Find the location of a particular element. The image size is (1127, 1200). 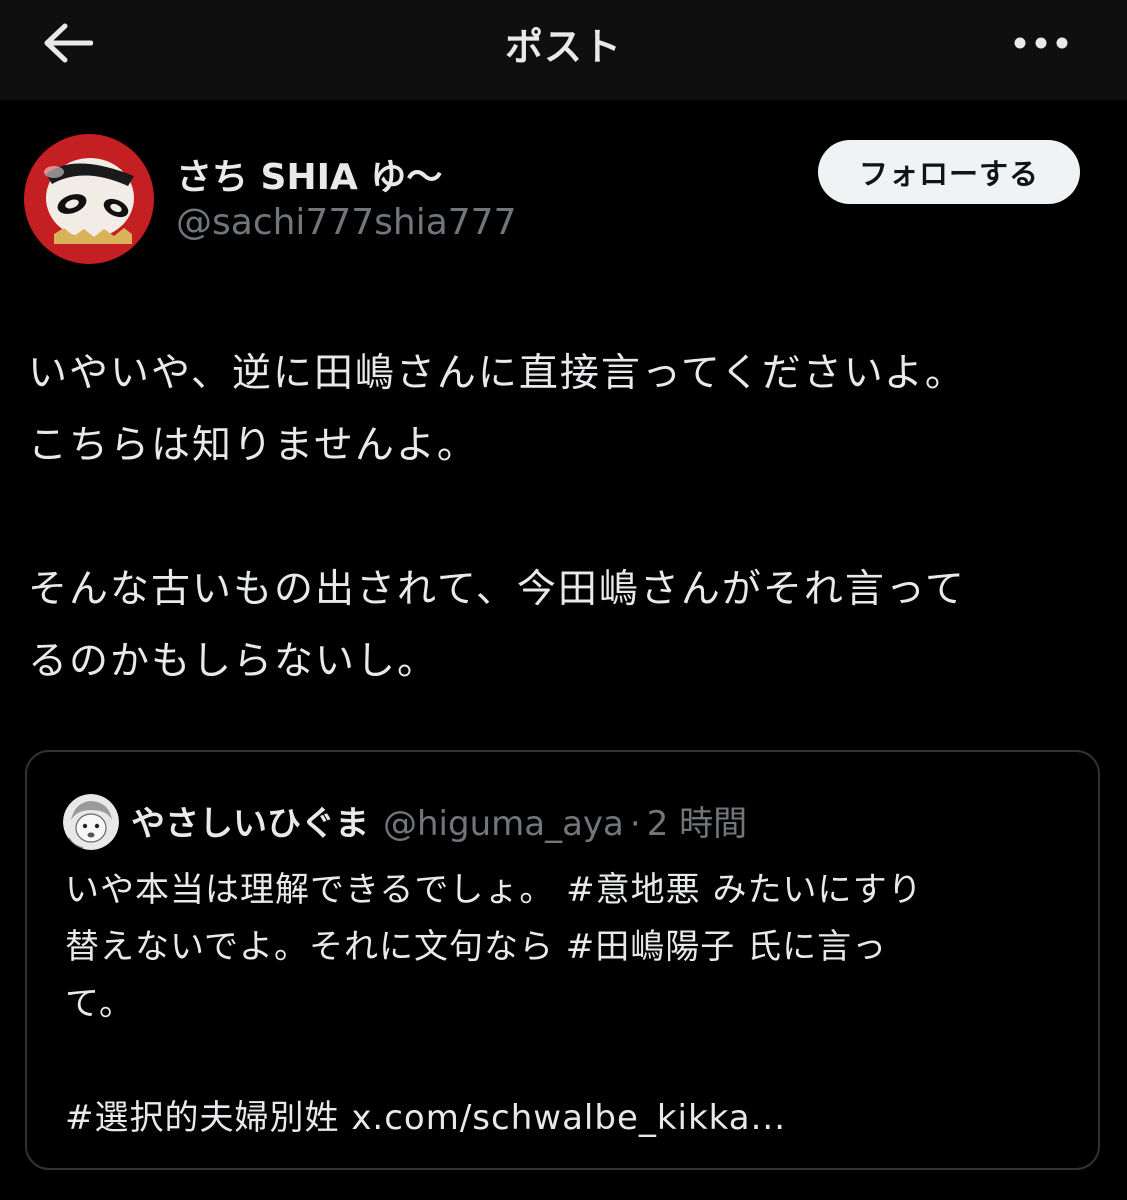

more-horizontal-icon is located at coordinates (1041, 43).